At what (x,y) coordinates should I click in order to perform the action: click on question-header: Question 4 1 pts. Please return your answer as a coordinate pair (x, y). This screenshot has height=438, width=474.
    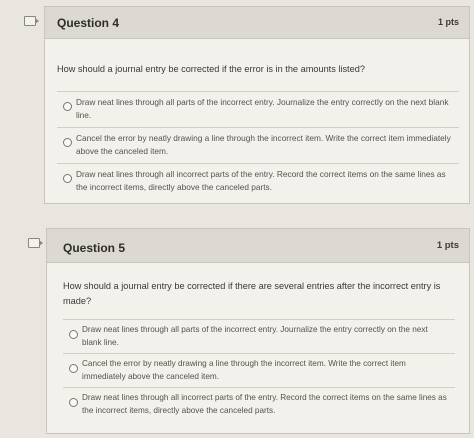
    Looking at the image, I should click on (257, 23).